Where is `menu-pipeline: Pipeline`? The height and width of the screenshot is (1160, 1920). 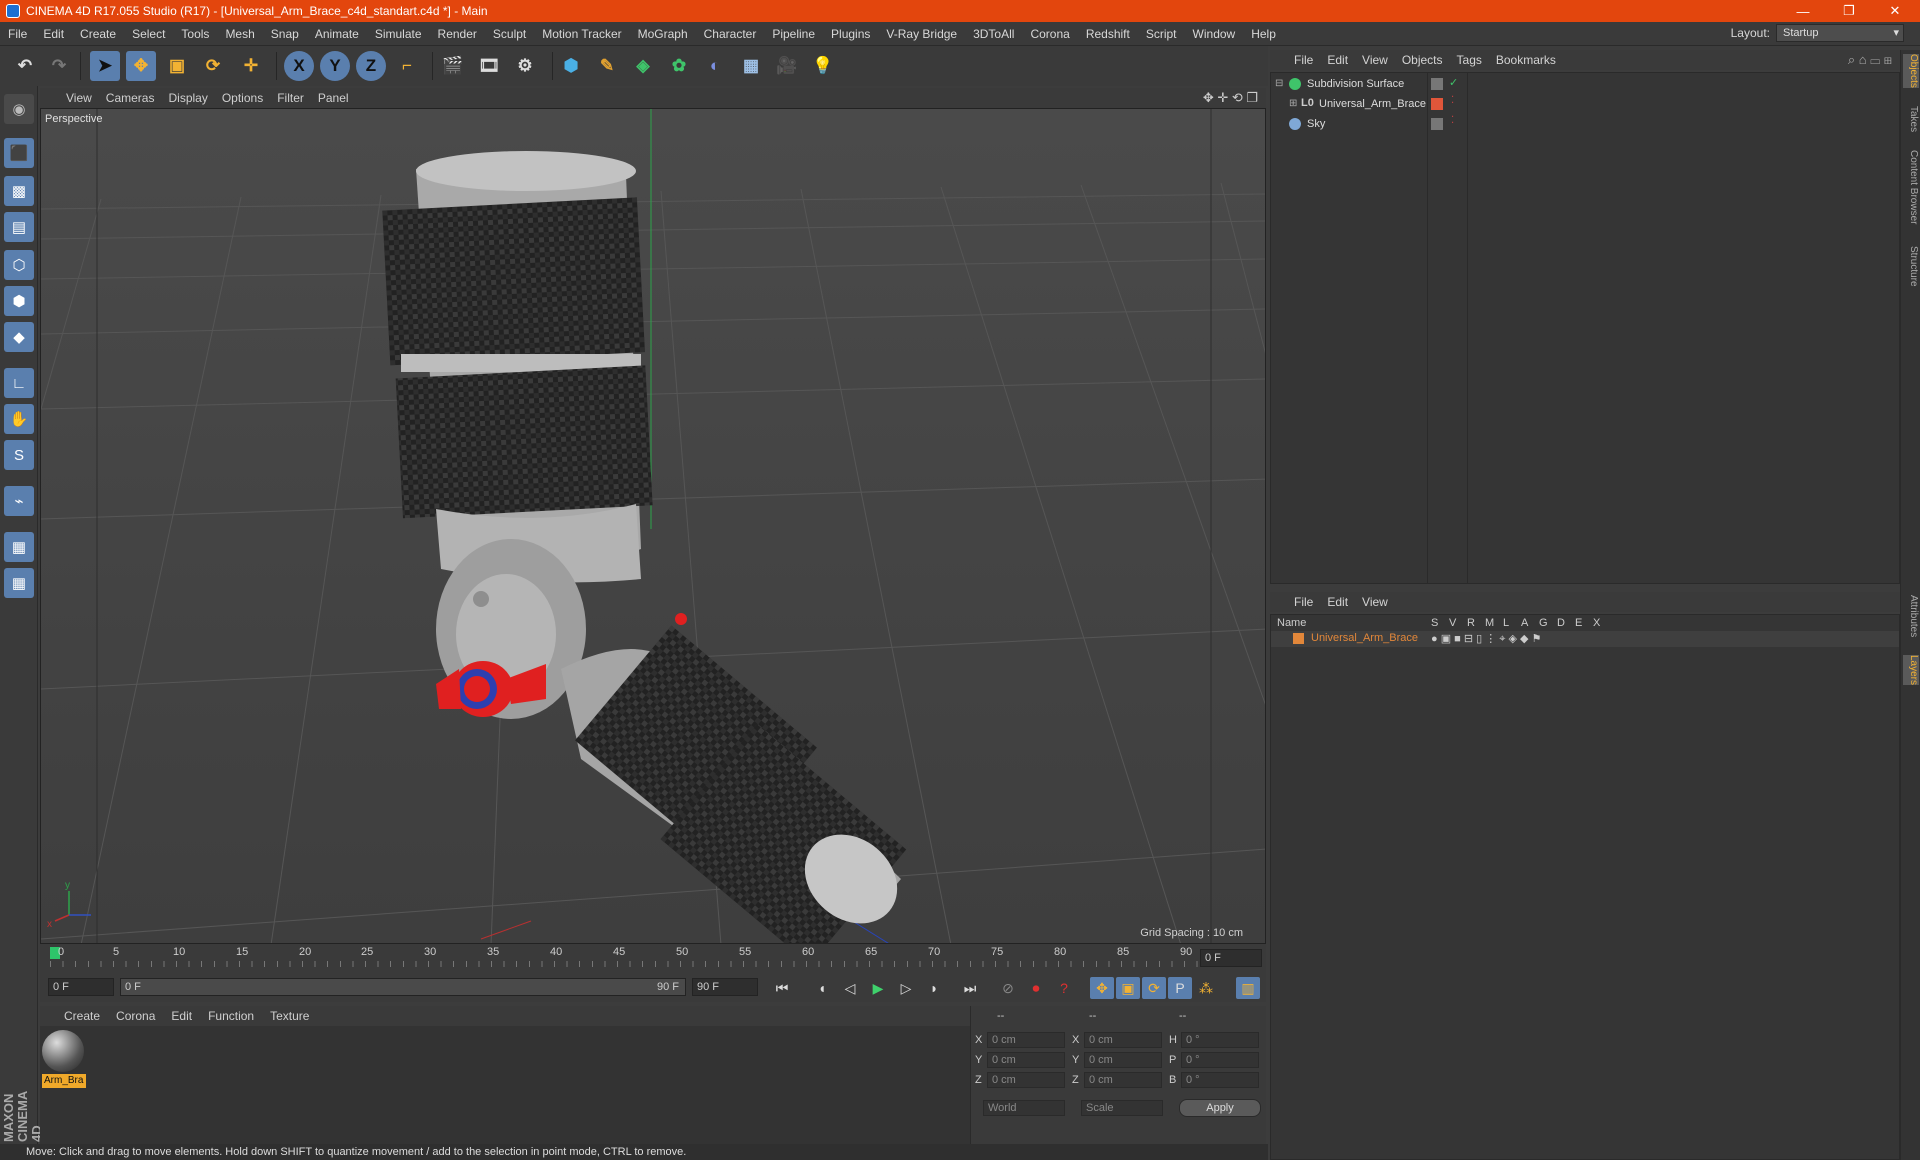 menu-pipeline: Pipeline is located at coordinates (793, 34).